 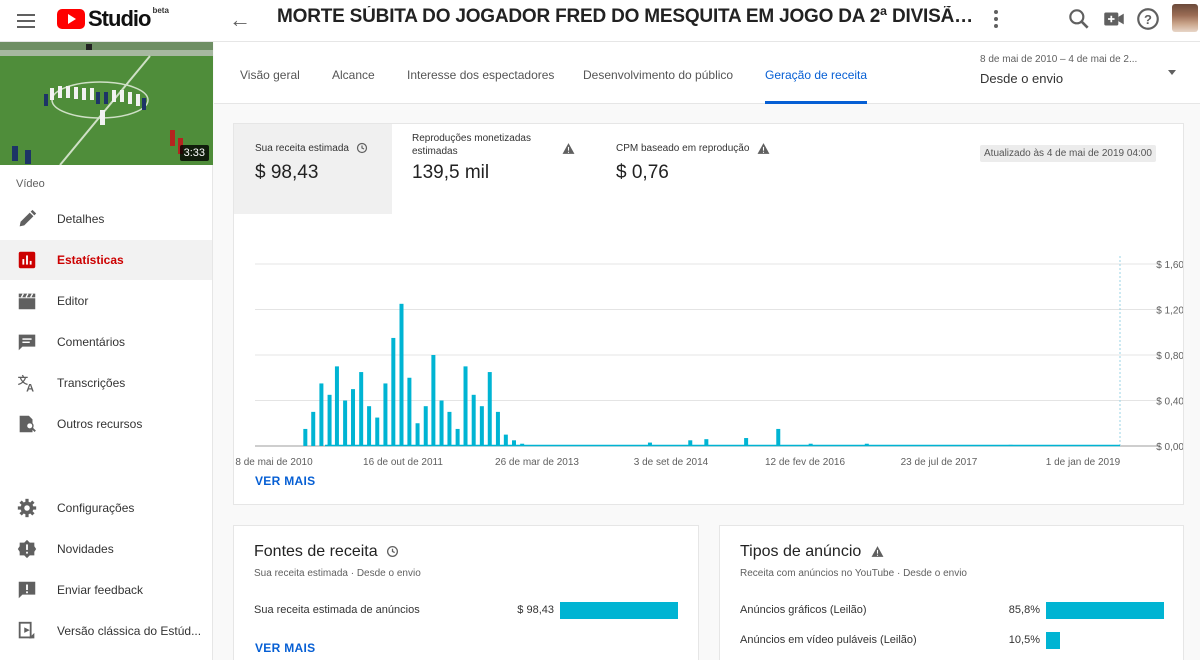 I want to click on analytics-icon, so click(x=27, y=260).